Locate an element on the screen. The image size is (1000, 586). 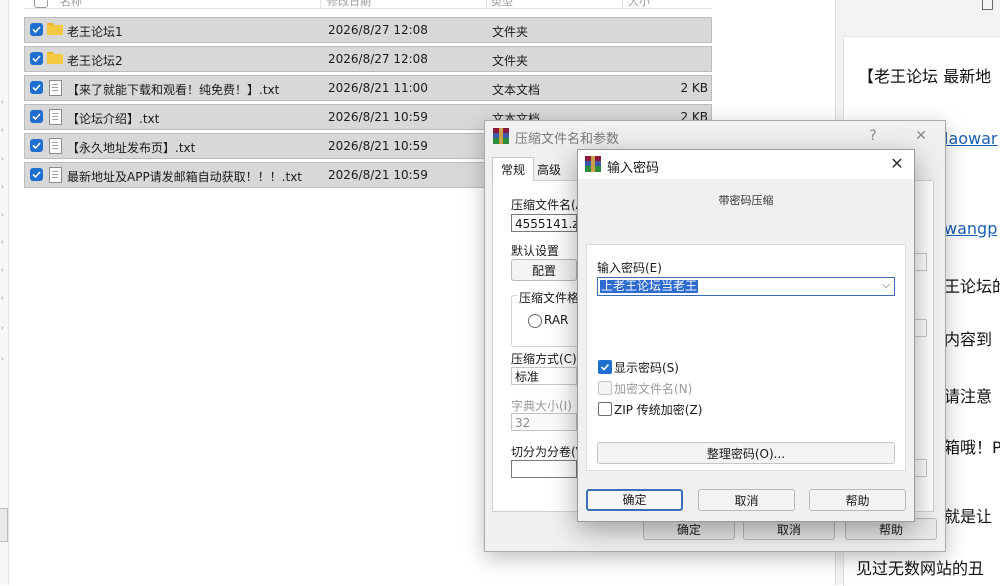
tab-general: 常规 is located at coordinates (513, 169).